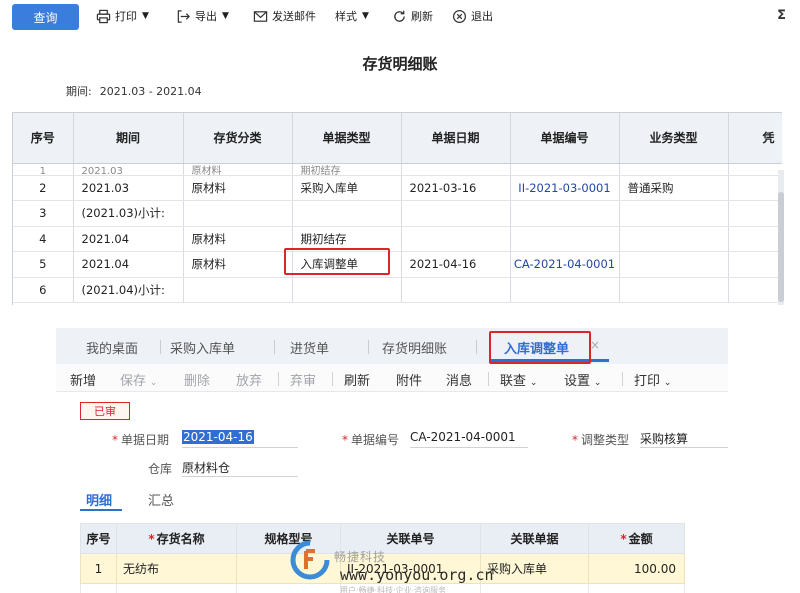  I want to click on cell-no: 2, so click(43, 188).